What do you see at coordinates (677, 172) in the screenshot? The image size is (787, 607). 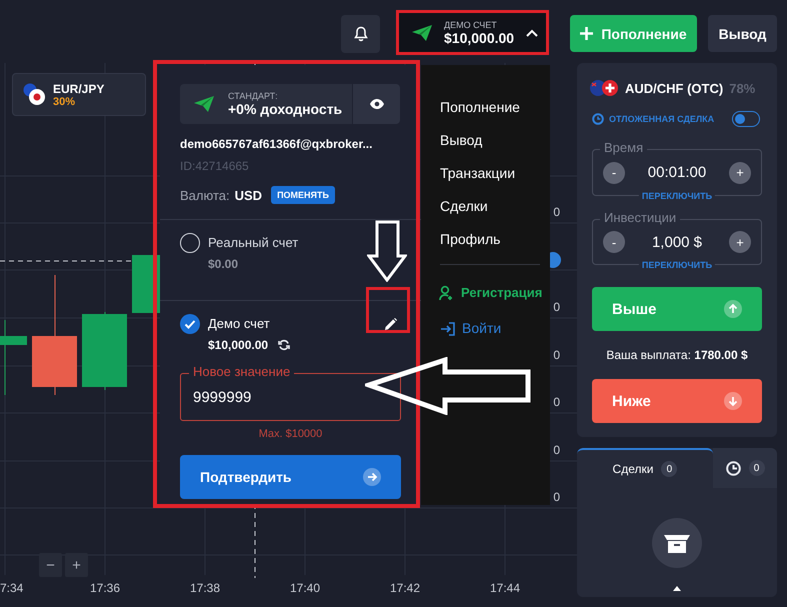 I see `field-value: 00:01:00` at bounding box center [677, 172].